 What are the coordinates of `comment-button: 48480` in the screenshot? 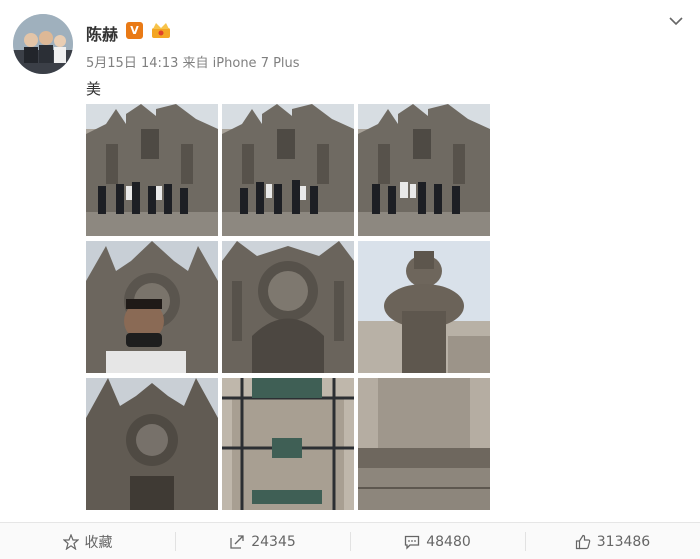 It's located at (437, 541).